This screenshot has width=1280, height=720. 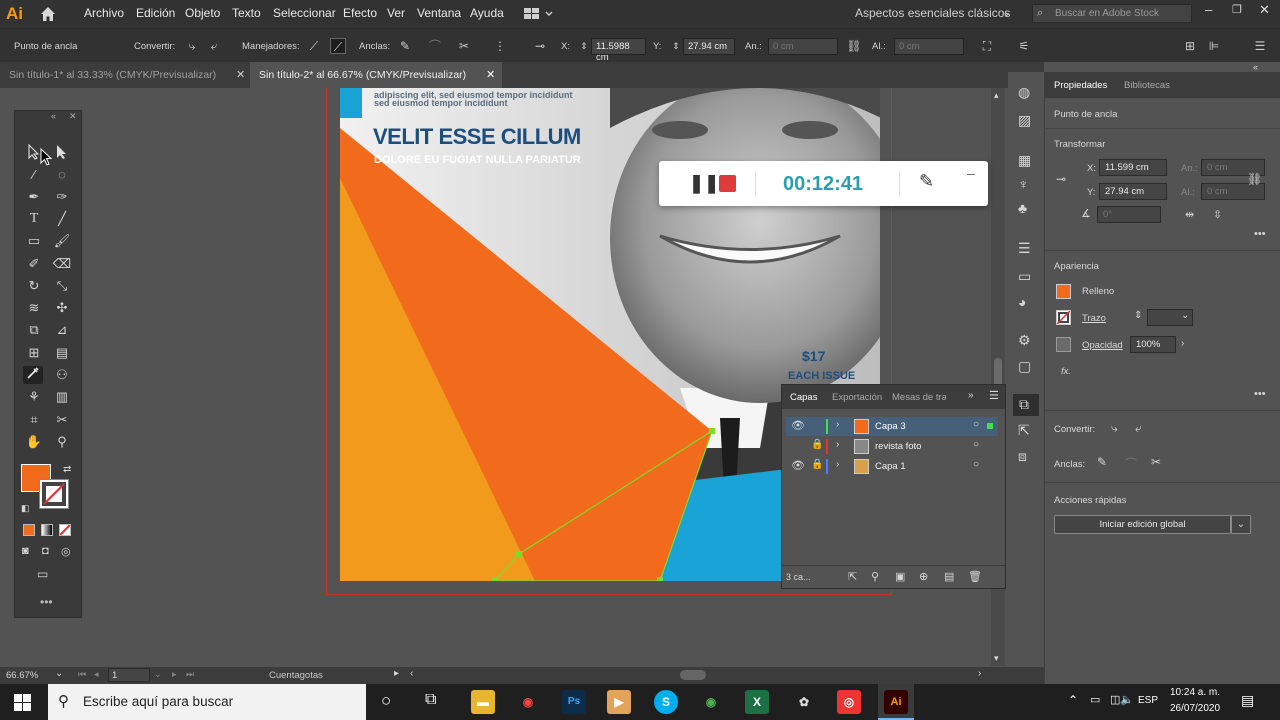 What do you see at coordinates (62, 375) in the screenshot?
I see `blend-tool-icon: ⚇` at bounding box center [62, 375].